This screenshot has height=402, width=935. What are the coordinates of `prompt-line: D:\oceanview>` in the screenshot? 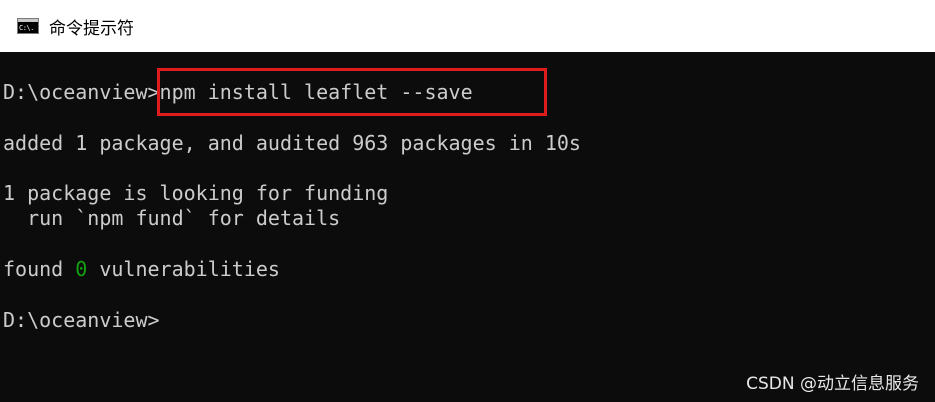 It's located at (81, 320).